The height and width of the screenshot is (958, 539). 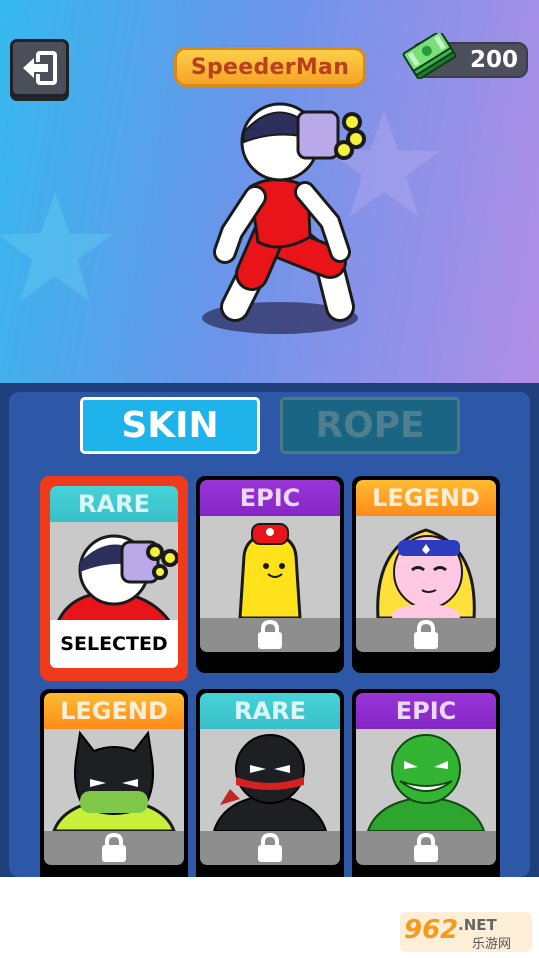 I want to click on goggle-hero-skin-icon, so click(x=116, y=579).